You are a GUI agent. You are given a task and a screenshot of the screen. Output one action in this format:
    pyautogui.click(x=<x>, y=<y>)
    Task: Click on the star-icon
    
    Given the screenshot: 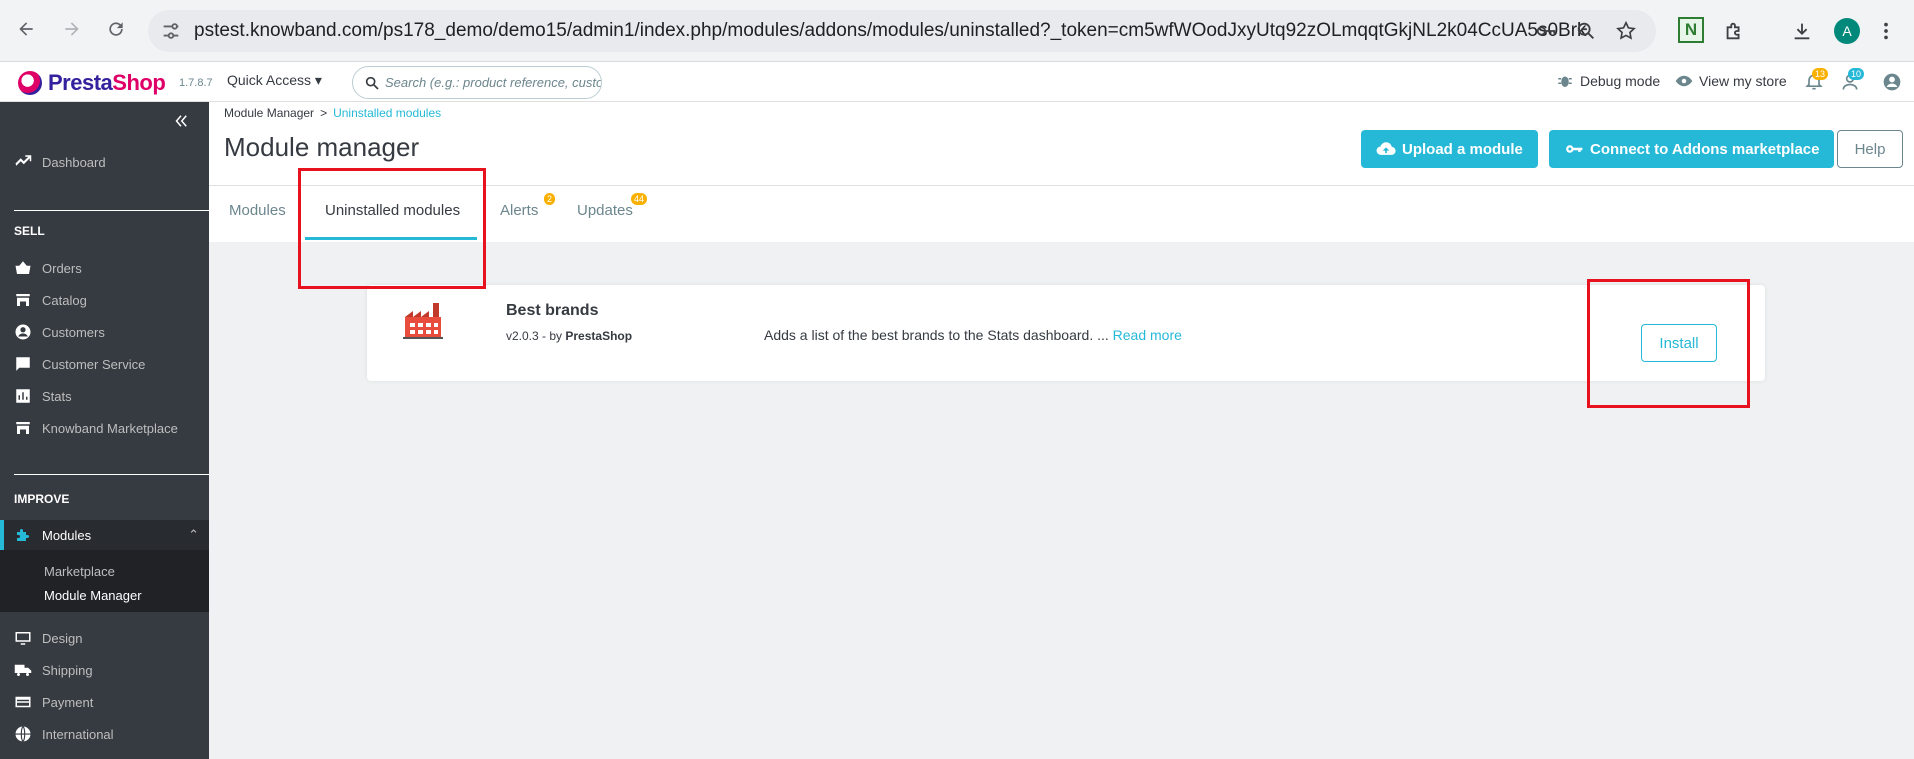 What is the action you would take?
    pyautogui.click(x=1626, y=31)
    